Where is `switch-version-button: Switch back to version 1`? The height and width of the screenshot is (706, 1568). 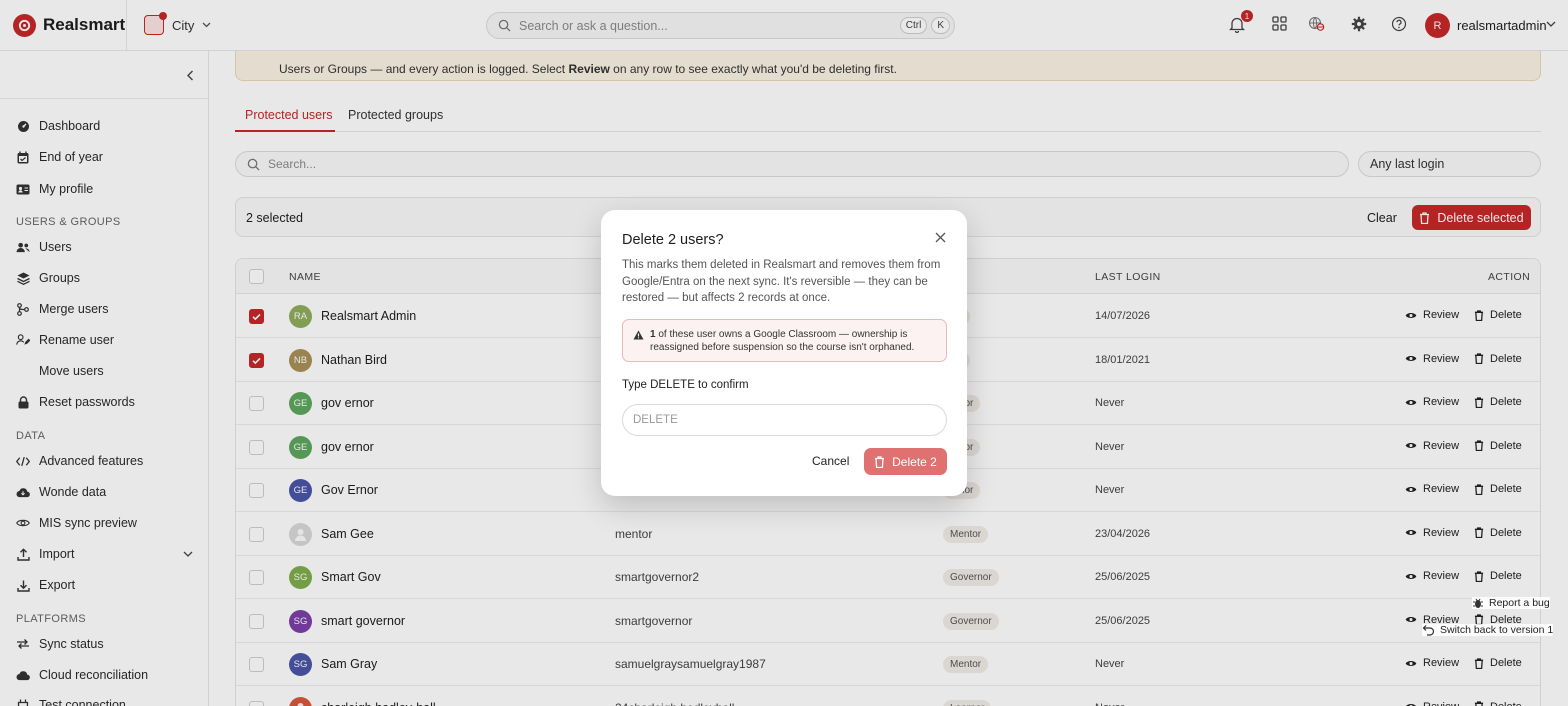
switch-version-button: Switch back to version 1 is located at coordinates (1488, 630).